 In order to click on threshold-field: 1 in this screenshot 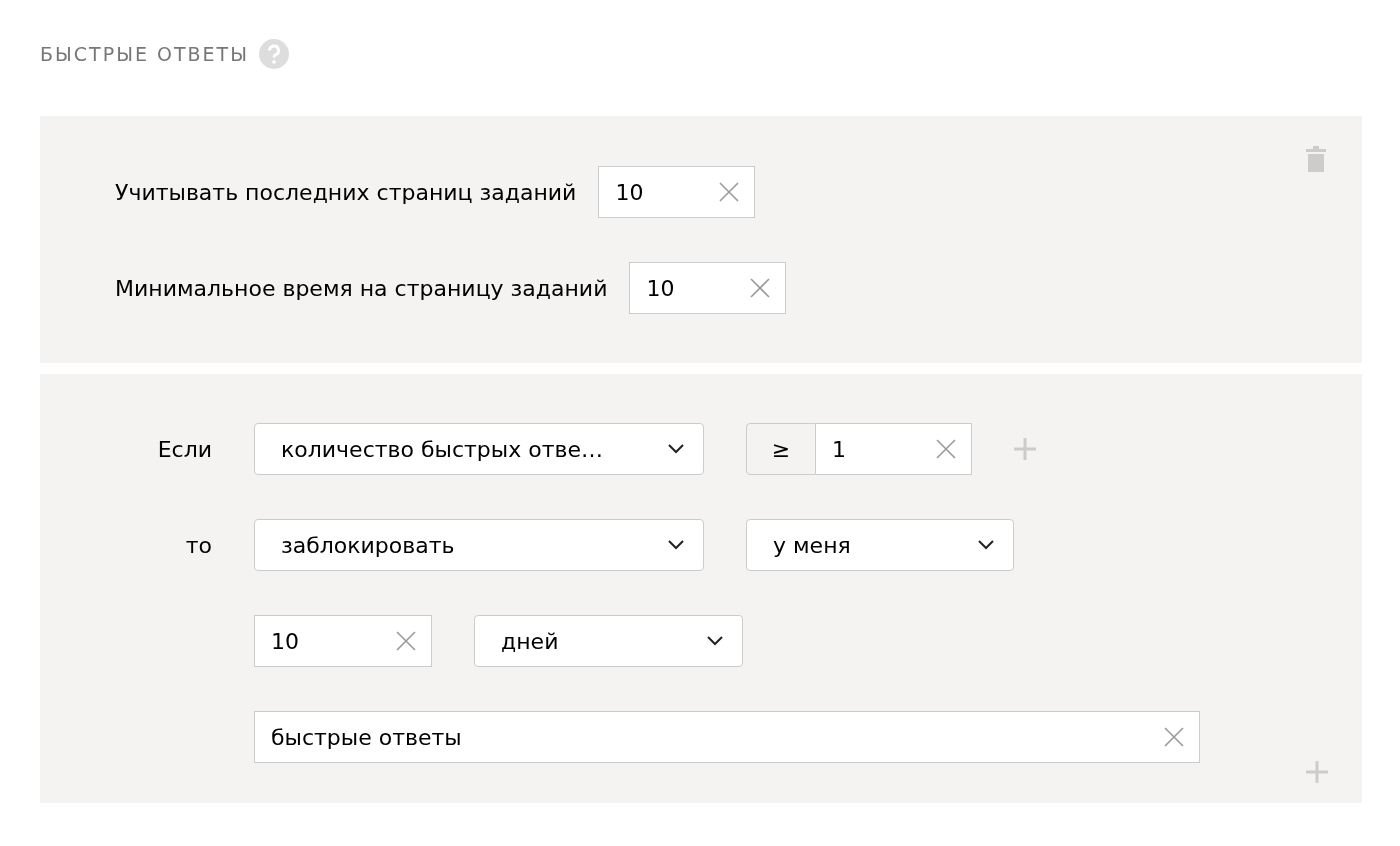, I will do `click(894, 449)`.